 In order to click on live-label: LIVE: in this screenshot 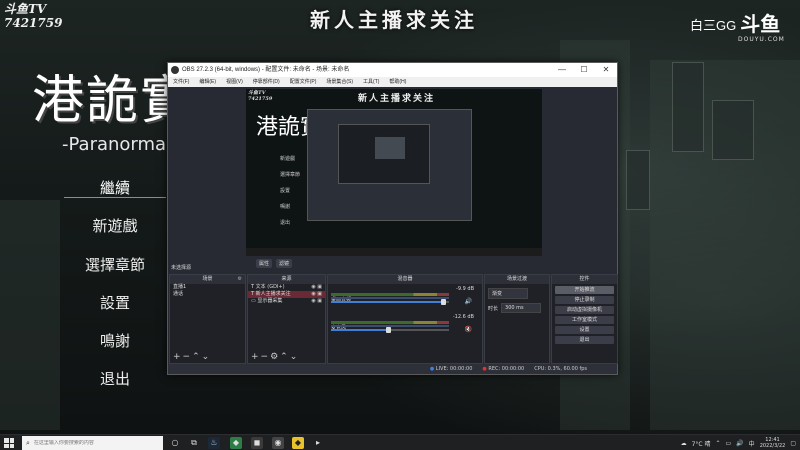, I will do `click(442, 369)`.